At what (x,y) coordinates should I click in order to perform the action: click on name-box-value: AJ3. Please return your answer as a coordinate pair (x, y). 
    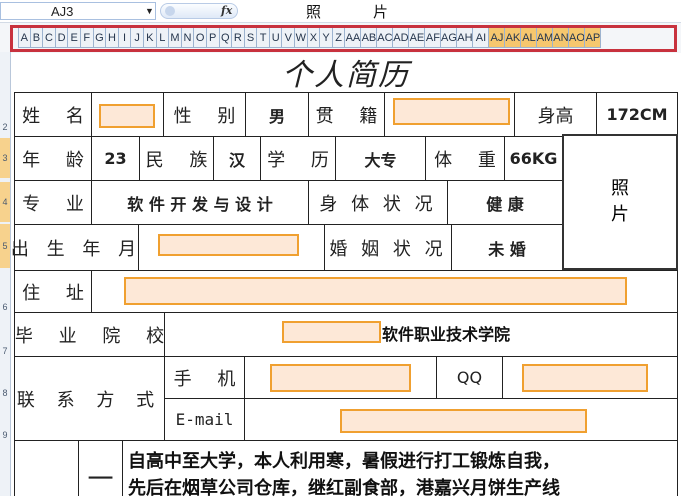
    Looking at the image, I should click on (62, 11).